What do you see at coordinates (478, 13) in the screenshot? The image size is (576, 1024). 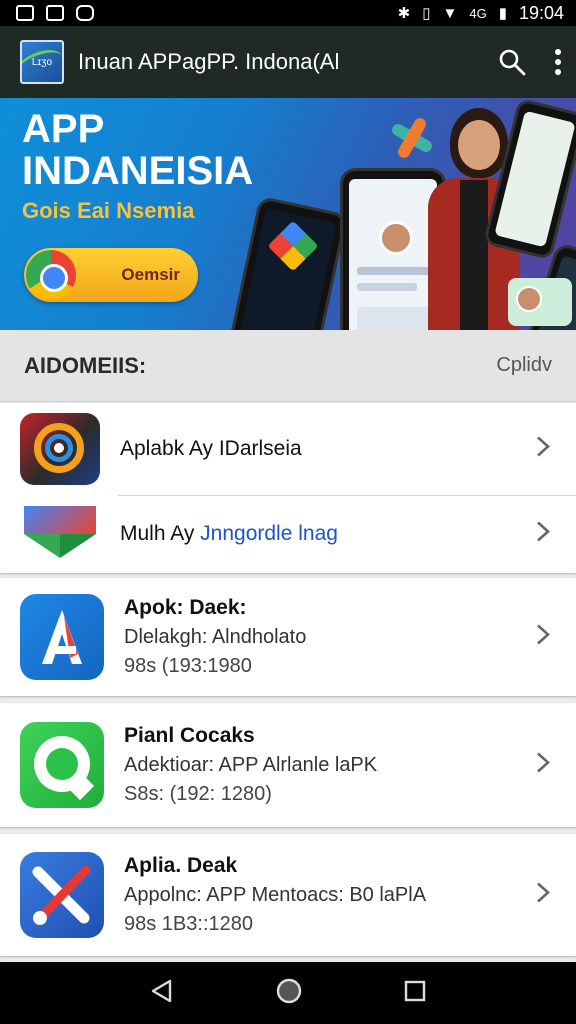 I see `network-label: 4G` at bounding box center [478, 13].